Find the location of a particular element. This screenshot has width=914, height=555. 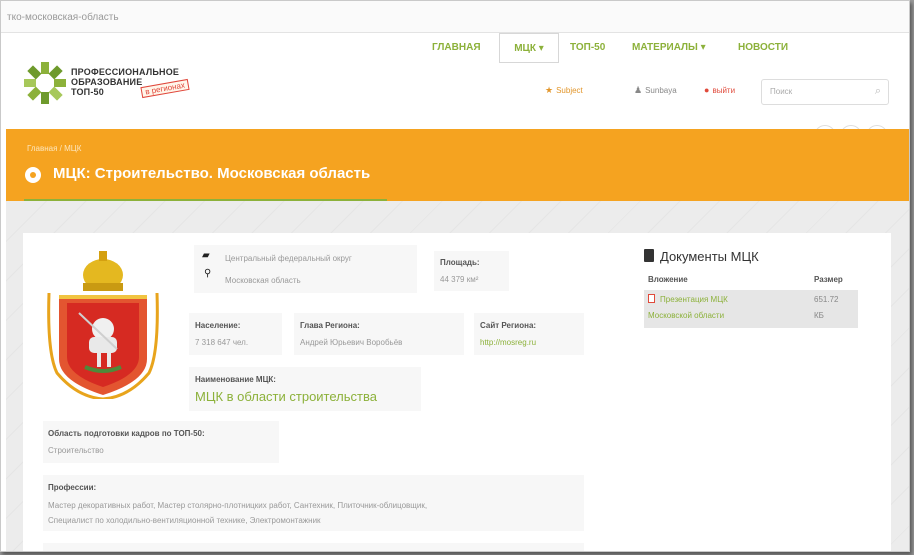

training-box is located at coordinates (161, 442).